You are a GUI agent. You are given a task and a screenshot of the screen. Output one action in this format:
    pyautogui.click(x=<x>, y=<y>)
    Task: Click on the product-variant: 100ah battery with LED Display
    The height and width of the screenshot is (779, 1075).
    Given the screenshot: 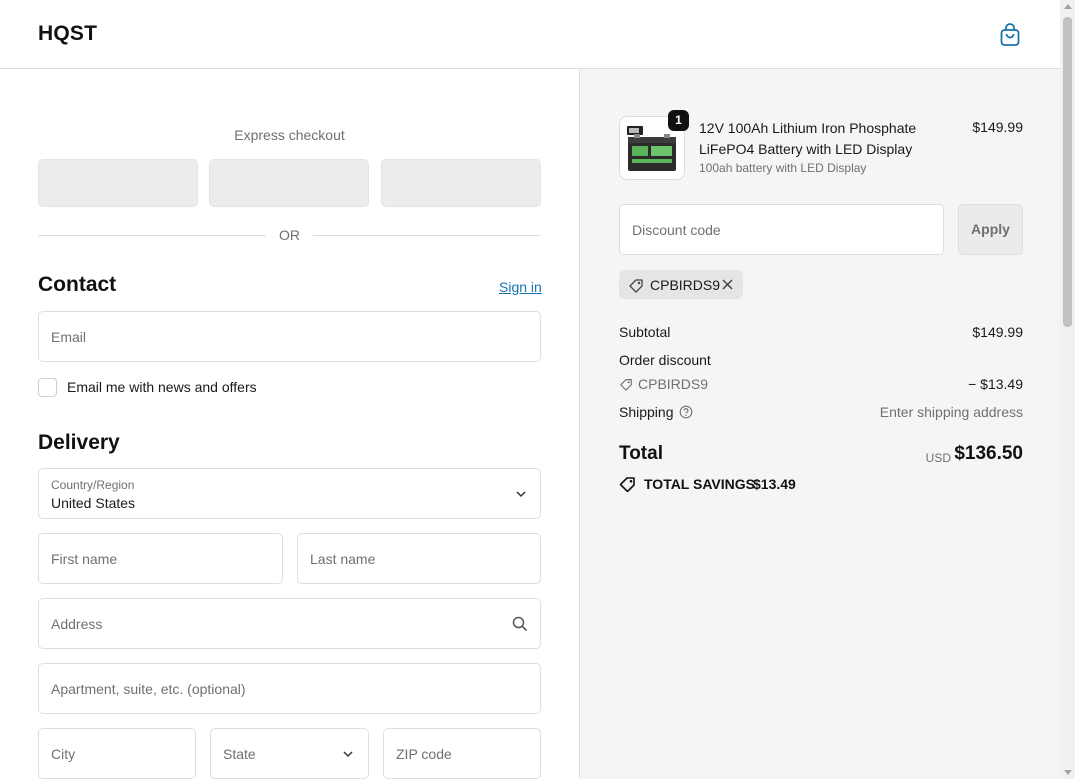 What is the action you would take?
    pyautogui.click(x=783, y=168)
    